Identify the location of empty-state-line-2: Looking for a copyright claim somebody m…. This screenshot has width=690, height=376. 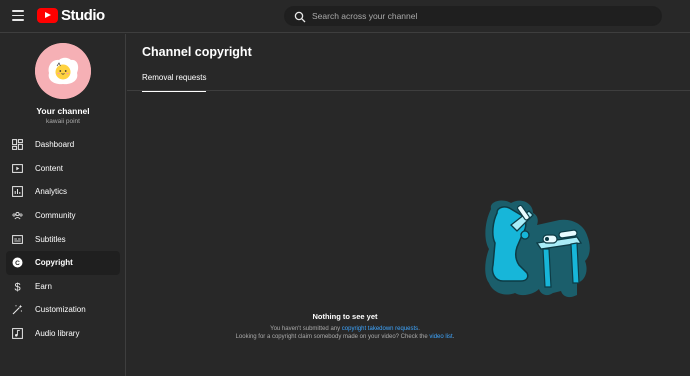
(345, 337).